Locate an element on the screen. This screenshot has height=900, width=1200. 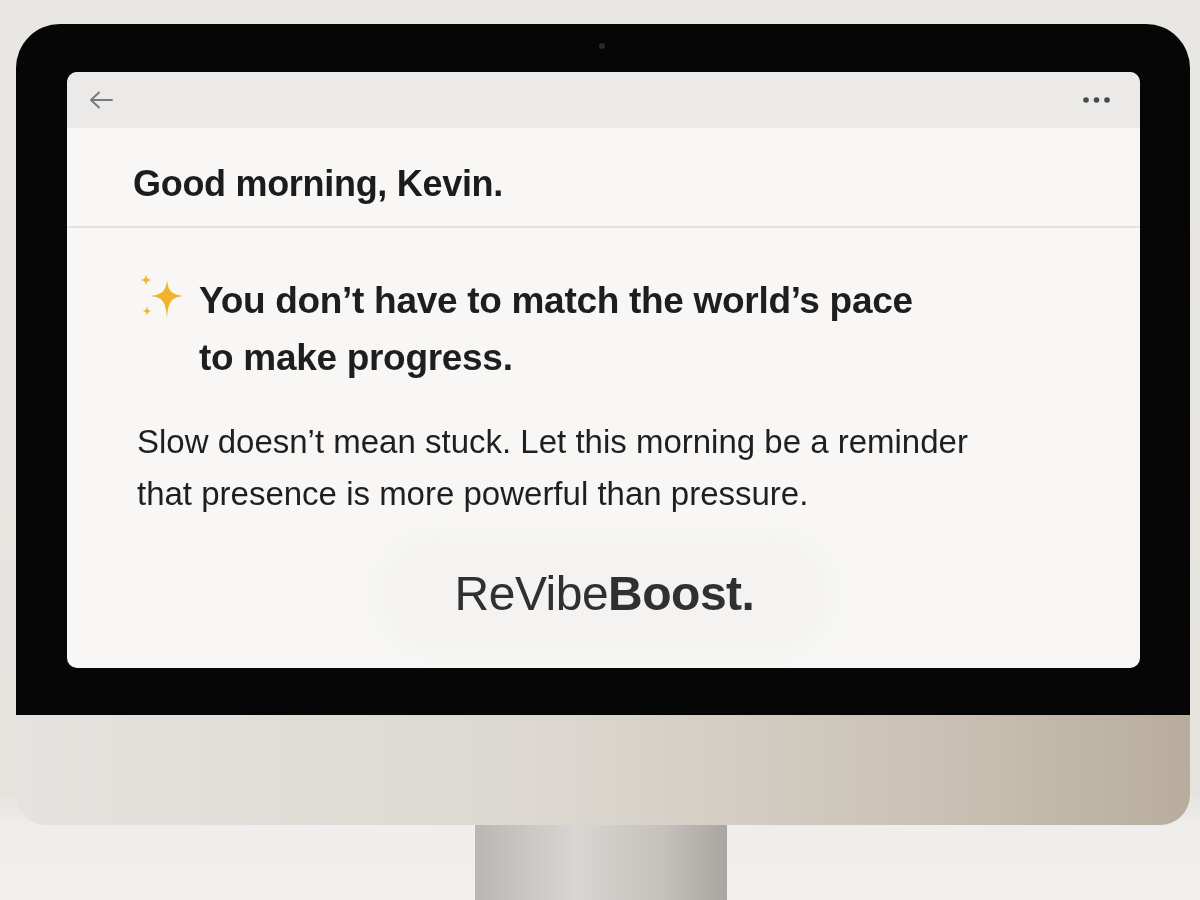
message-text: Slow doesn’t mean stuck. Let this morning be a reminder that presence is more powerful than pressure. is located at coordinates (553, 468).